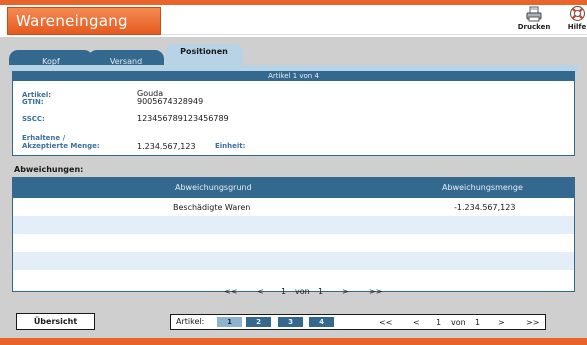 This screenshot has width=587, height=345. What do you see at coordinates (375, 291) in the screenshot?
I see `pager-last-button: >>` at bounding box center [375, 291].